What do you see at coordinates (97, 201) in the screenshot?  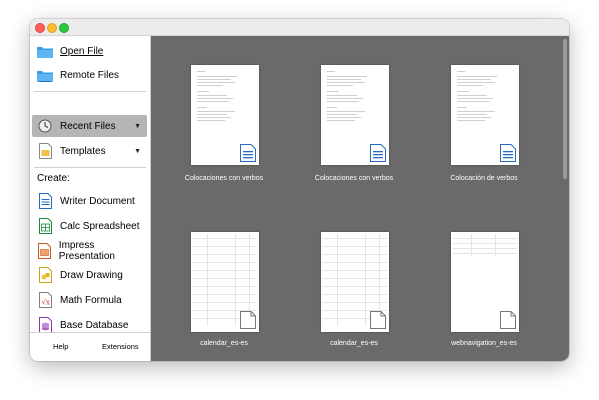 I see `writer-label: Writer Document` at bounding box center [97, 201].